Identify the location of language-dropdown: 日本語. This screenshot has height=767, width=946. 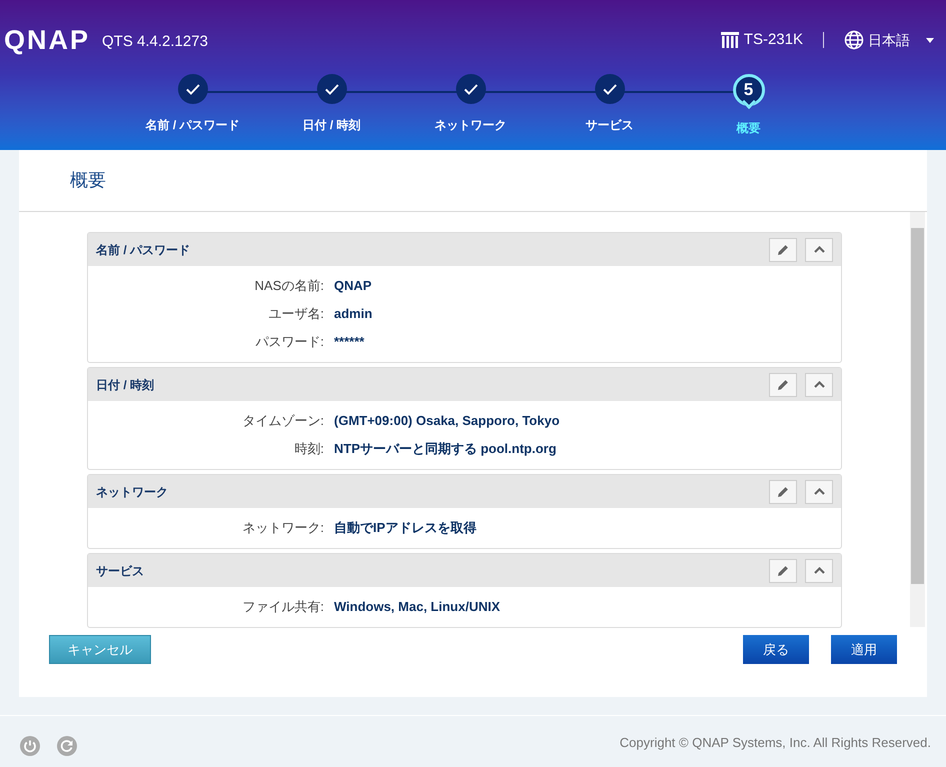
(889, 40).